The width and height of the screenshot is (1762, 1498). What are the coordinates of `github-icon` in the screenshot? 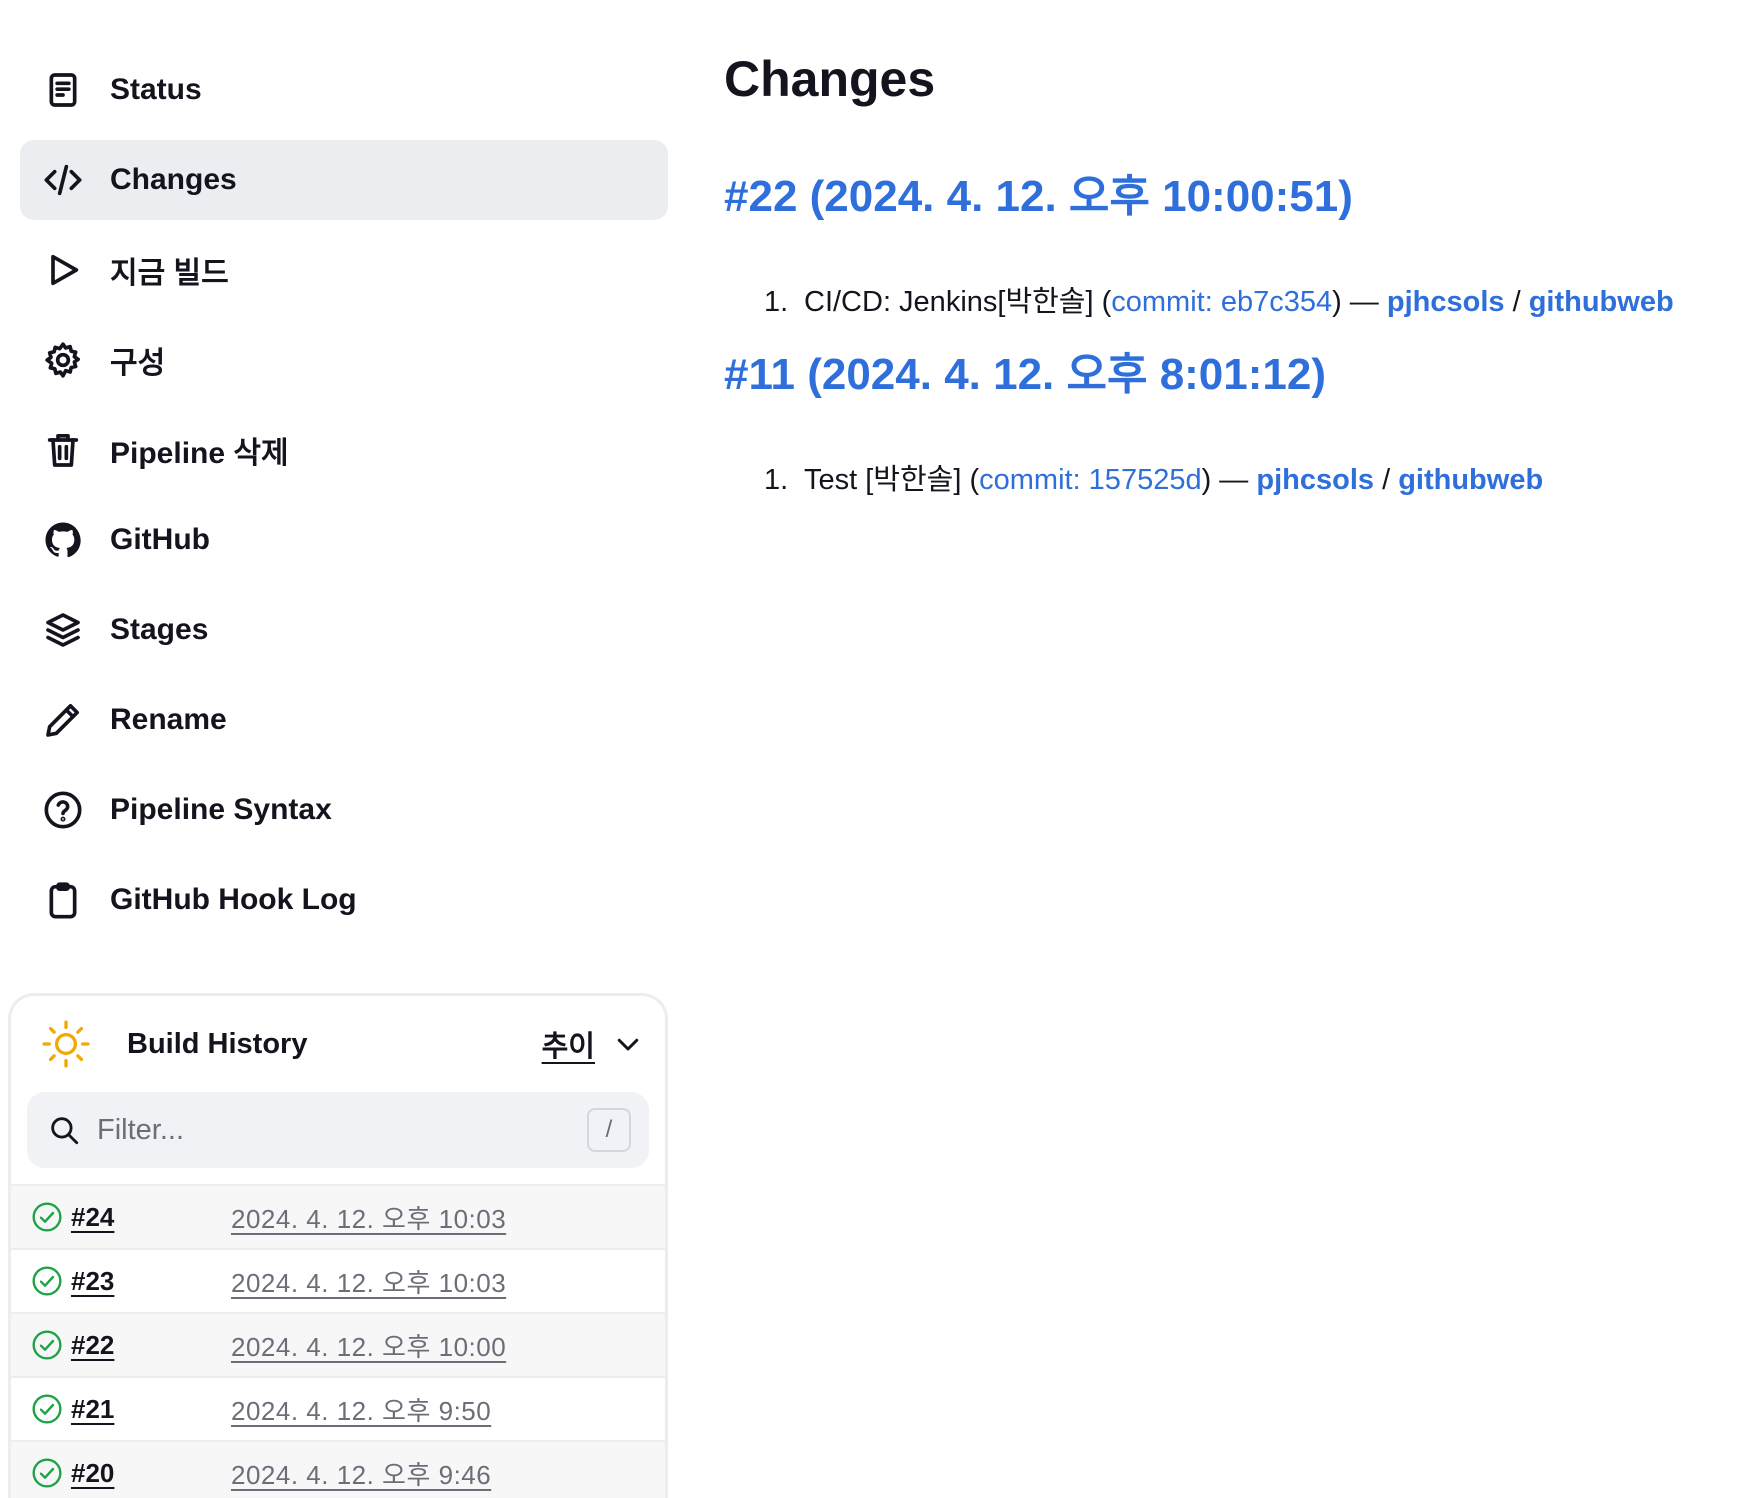 It's located at (63, 540).